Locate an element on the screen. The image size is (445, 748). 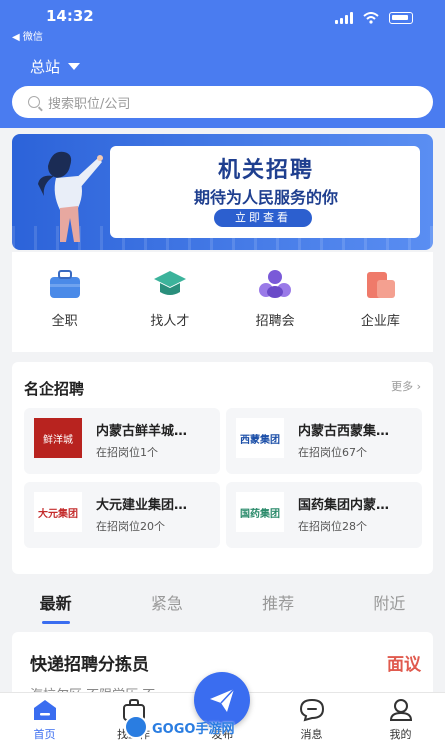
wifi-icon is located at coordinates (371, 18).